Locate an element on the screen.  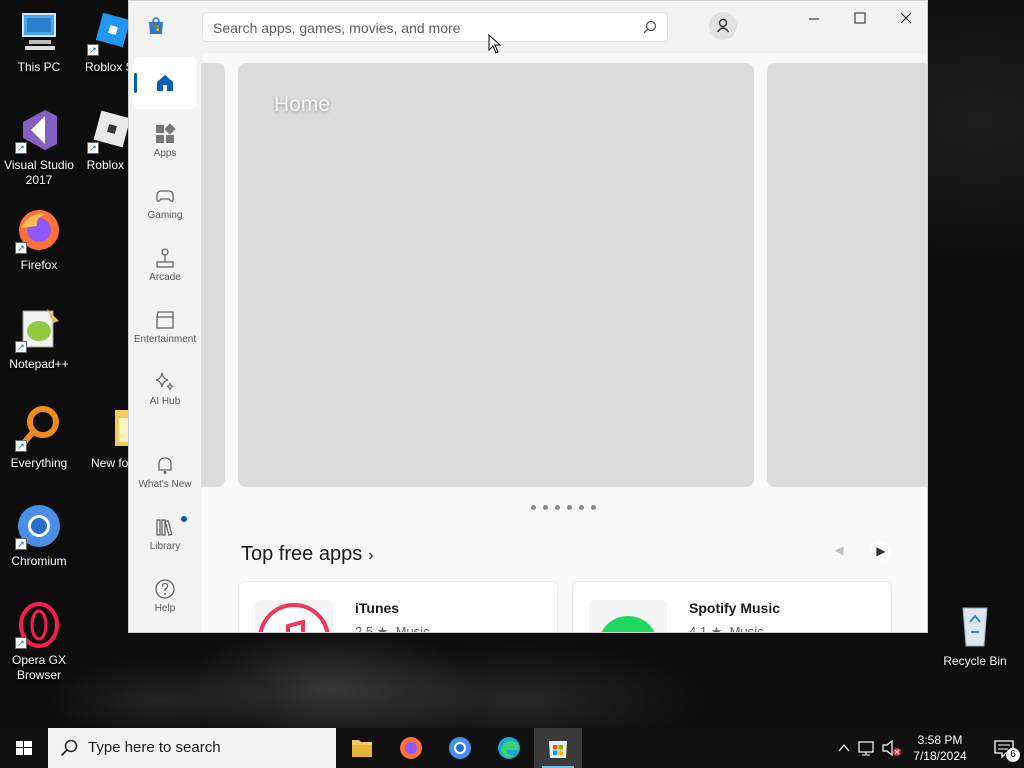
maximize-icon is located at coordinates (860, 18).